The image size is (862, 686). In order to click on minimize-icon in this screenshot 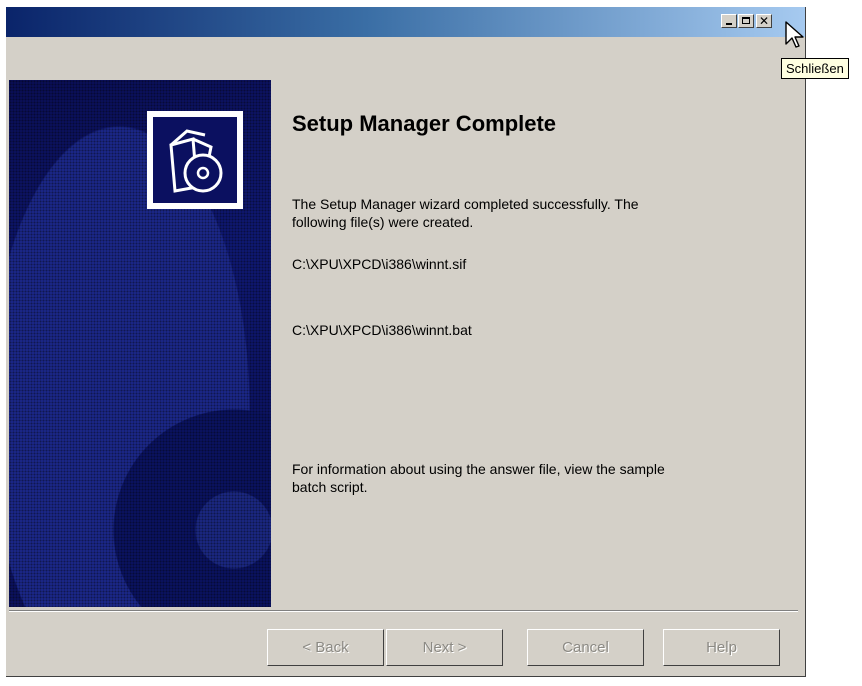, I will do `click(729, 24)`.